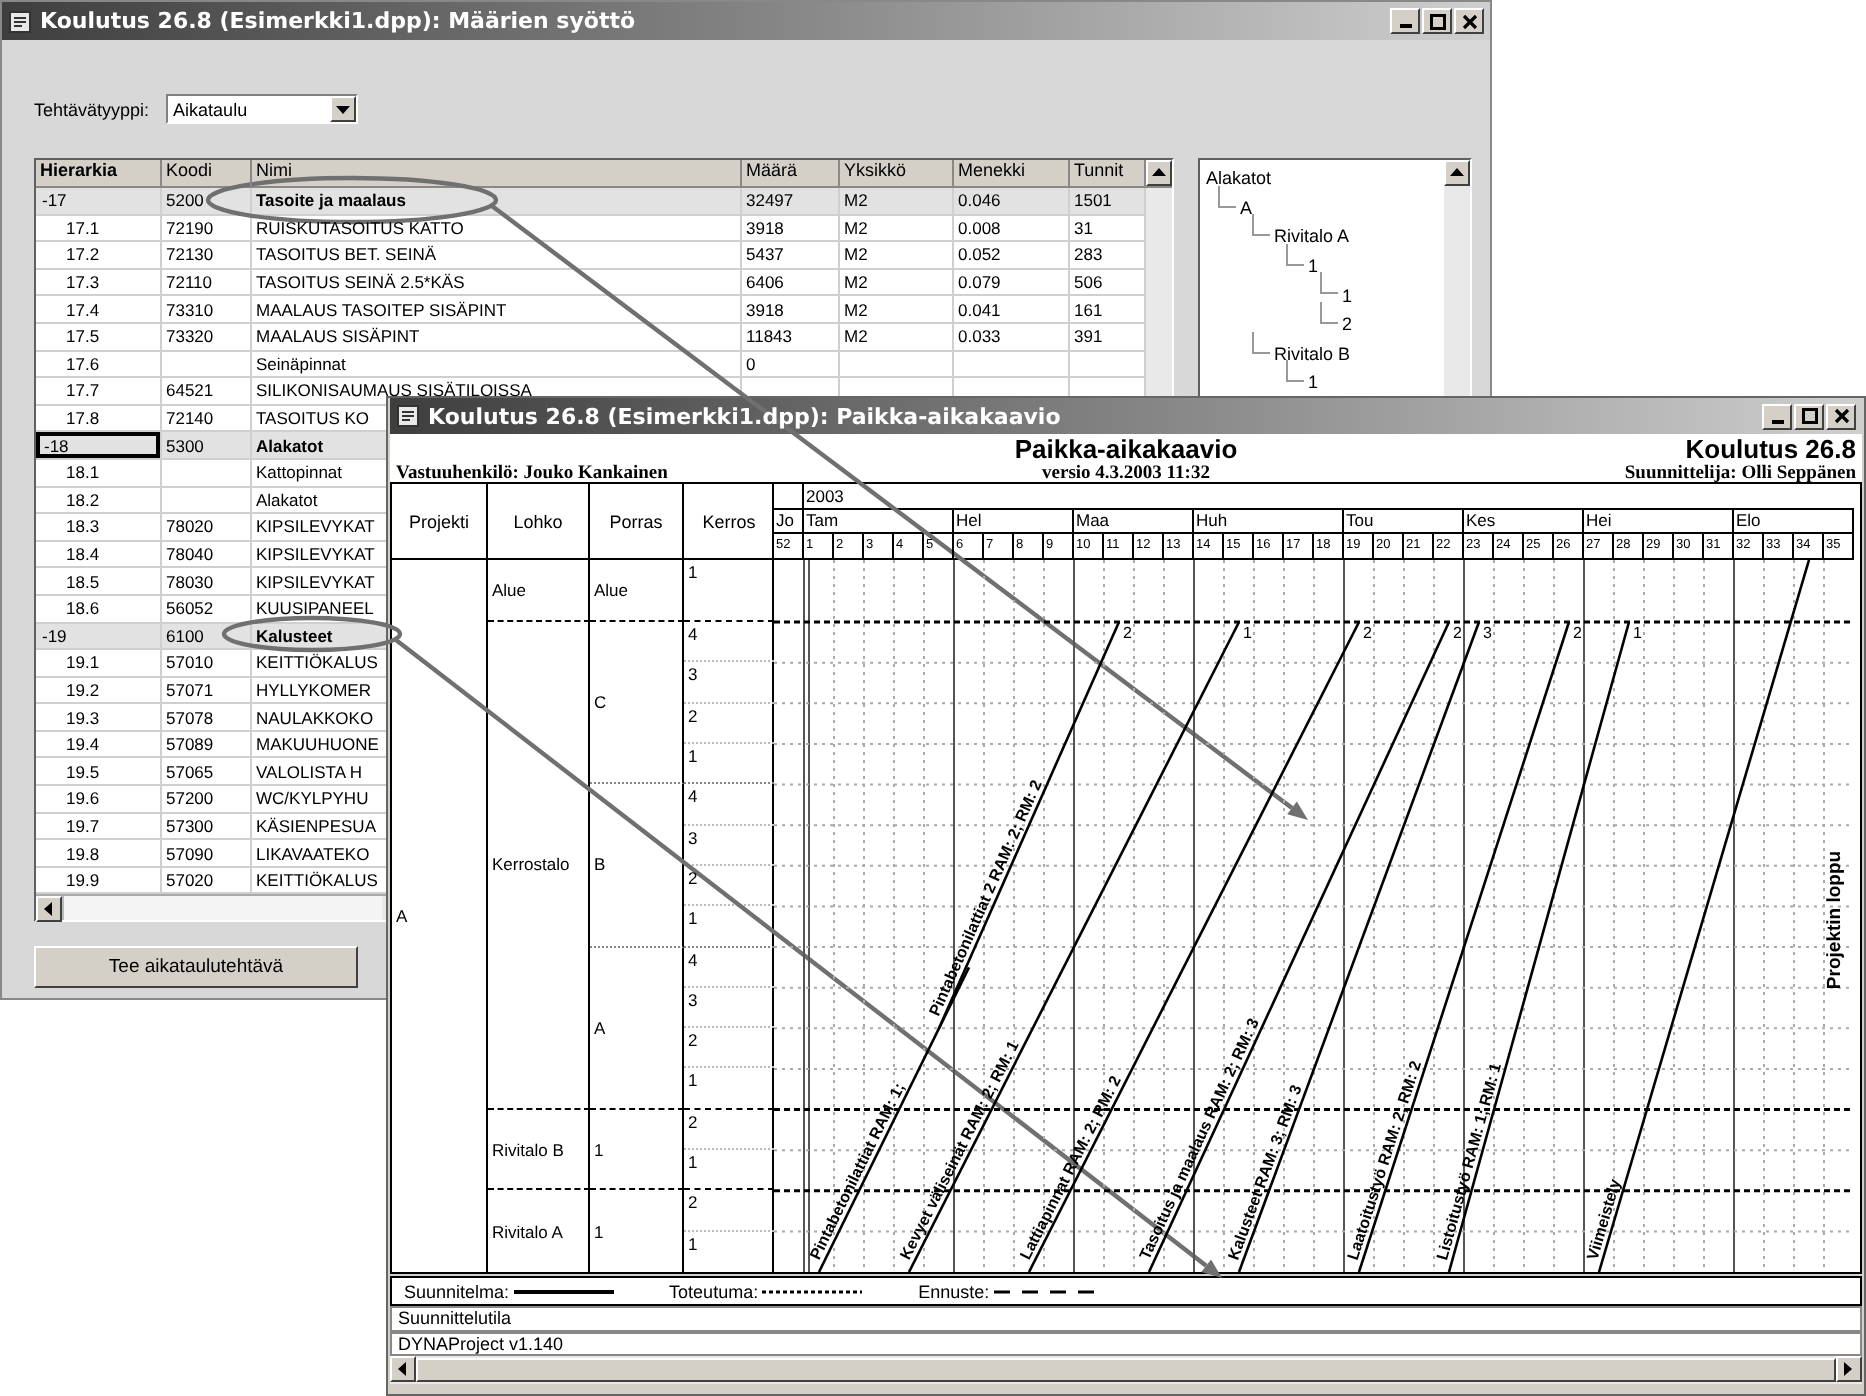  What do you see at coordinates (98, 799) in the screenshot?
I see `table-cell: 19.6` at bounding box center [98, 799].